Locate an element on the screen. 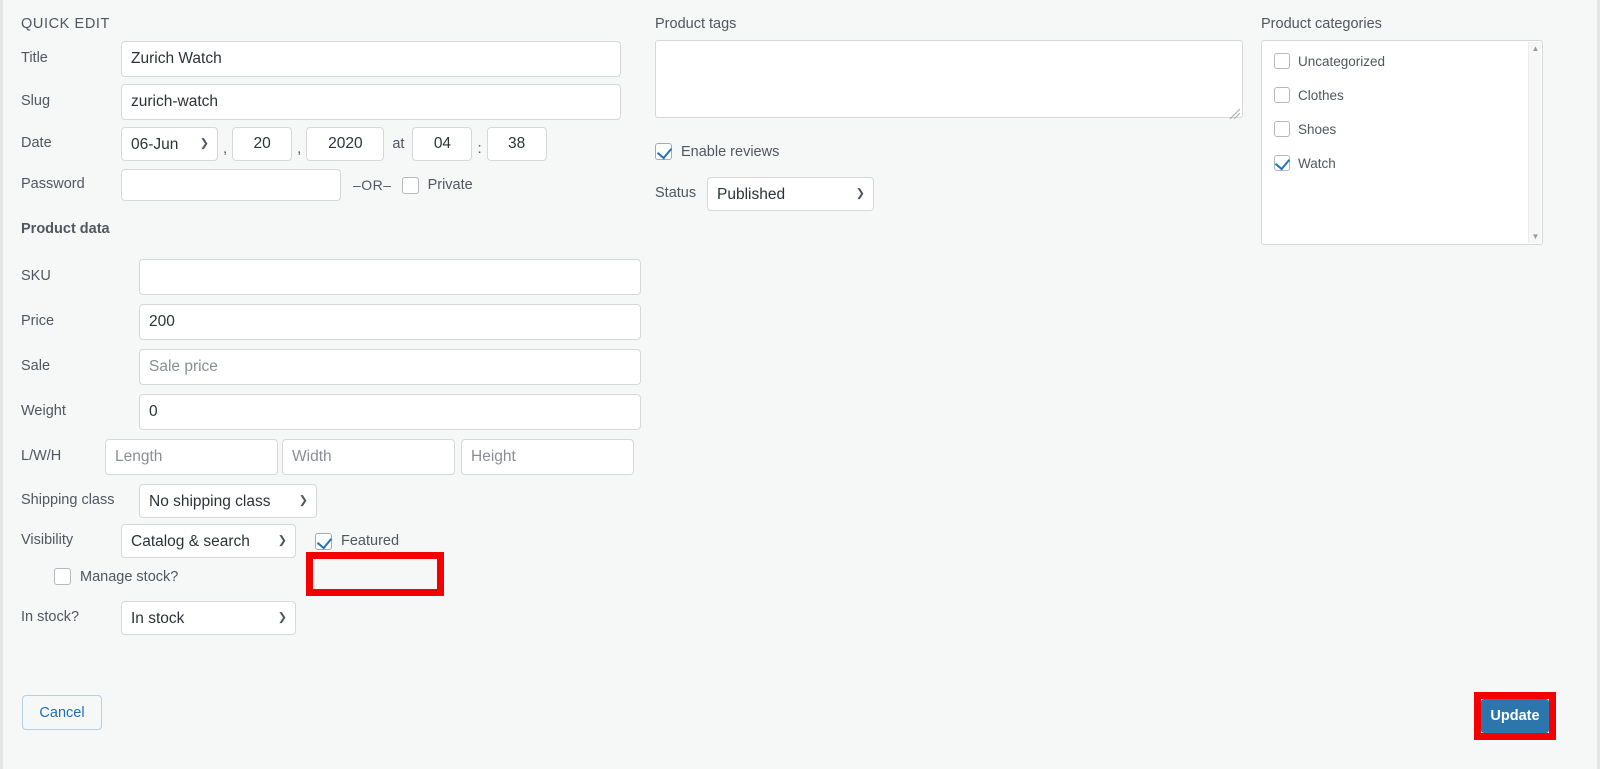 The width and height of the screenshot is (1600, 769). title-input is located at coordinates (371, 59).